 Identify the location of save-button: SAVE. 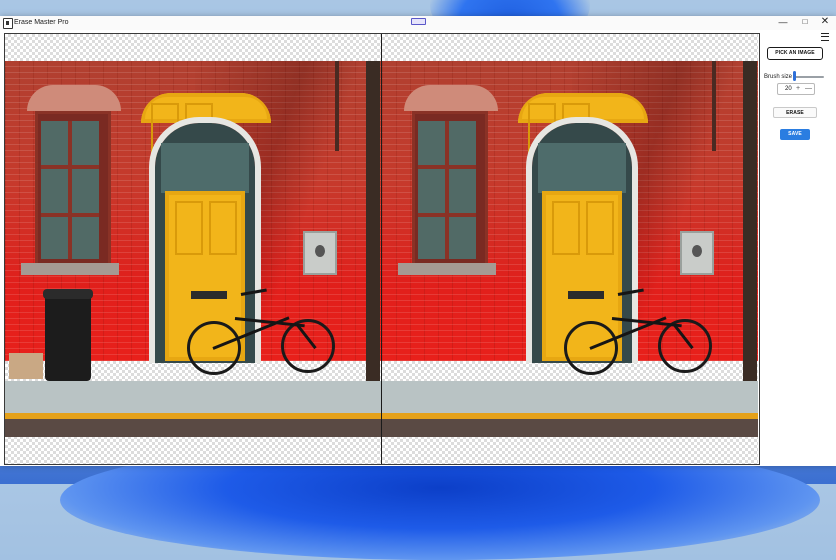
(795, 134).